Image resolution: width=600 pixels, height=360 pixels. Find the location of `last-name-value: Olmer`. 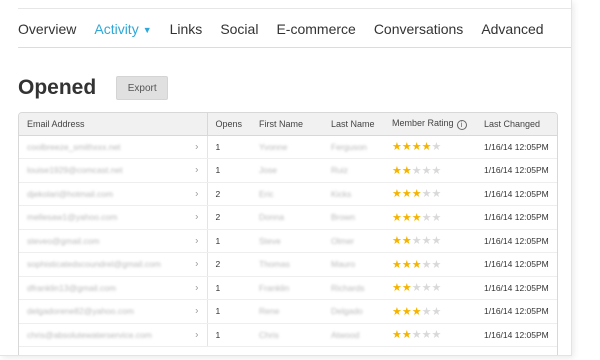

last-name-value: Olmer is located at coordinates (343, 240).